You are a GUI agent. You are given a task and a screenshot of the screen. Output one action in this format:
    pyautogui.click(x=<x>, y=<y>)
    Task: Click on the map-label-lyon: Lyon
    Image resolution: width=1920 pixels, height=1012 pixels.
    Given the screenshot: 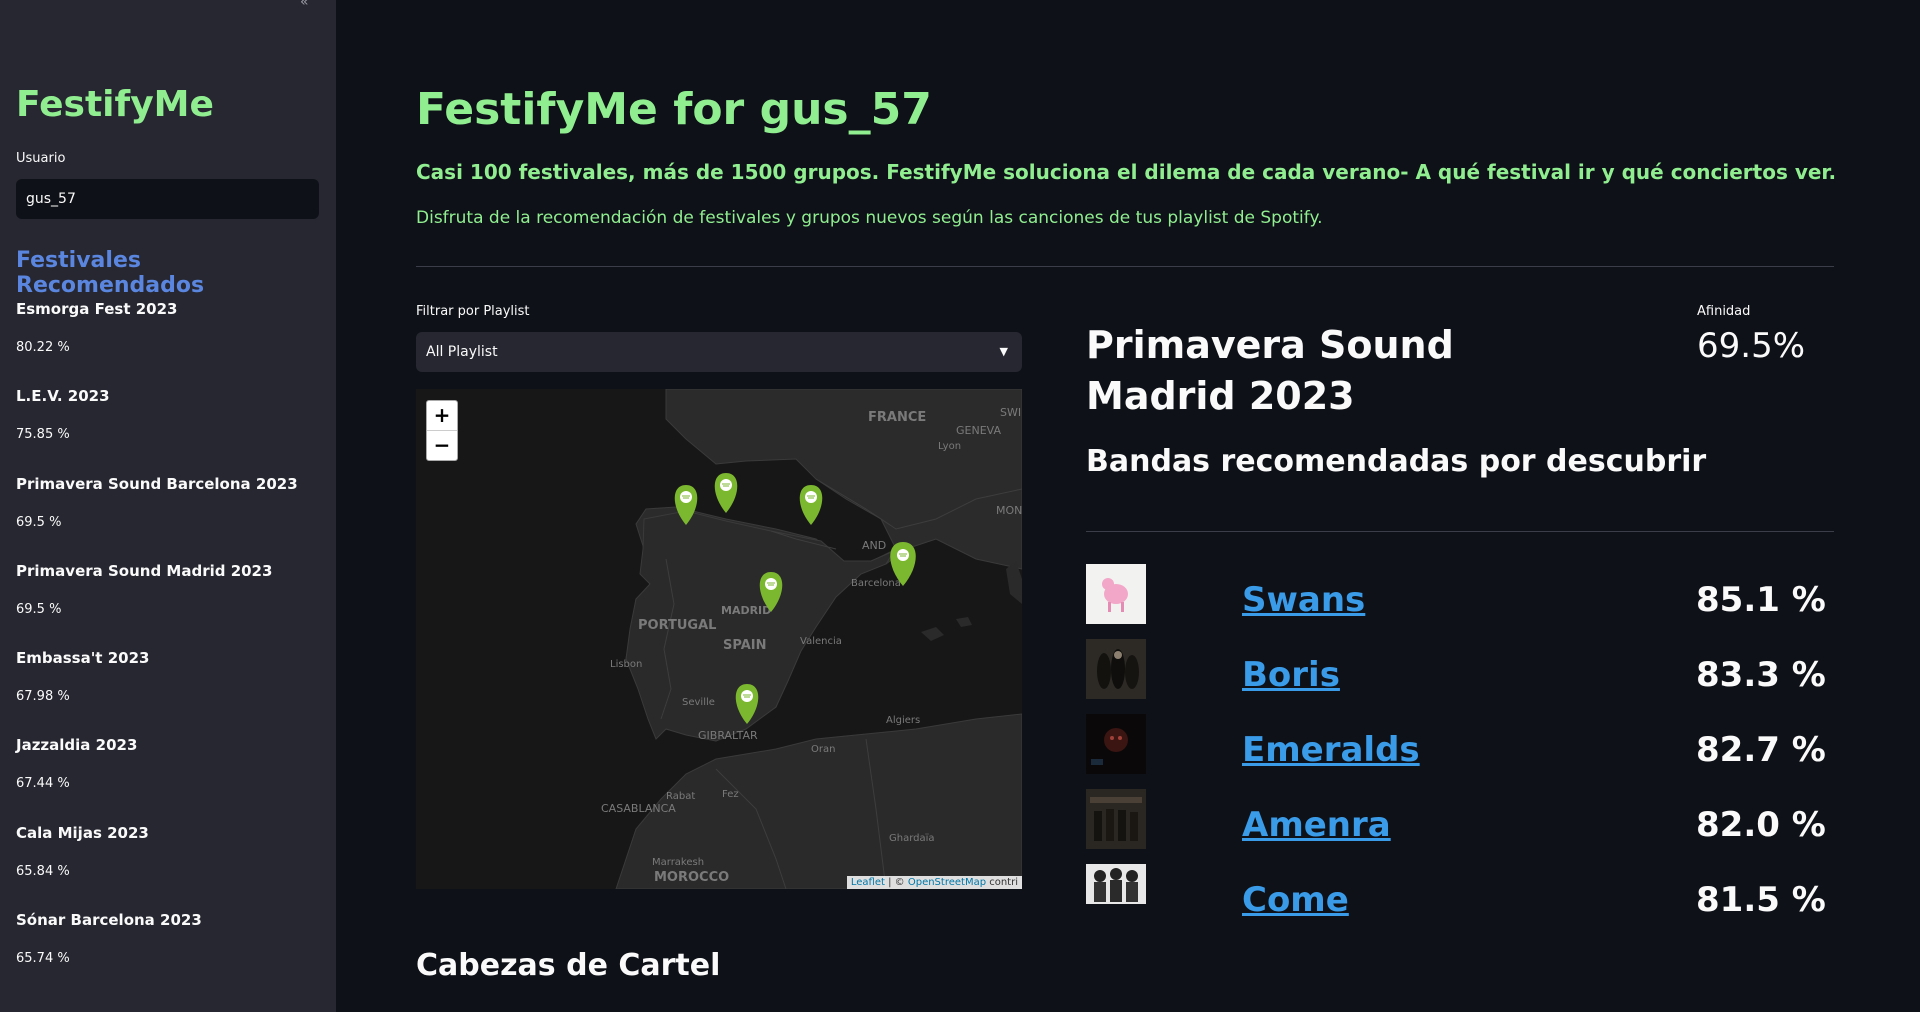 What is the action you would take?
    pyautogui.click(x=949, y=446)
    